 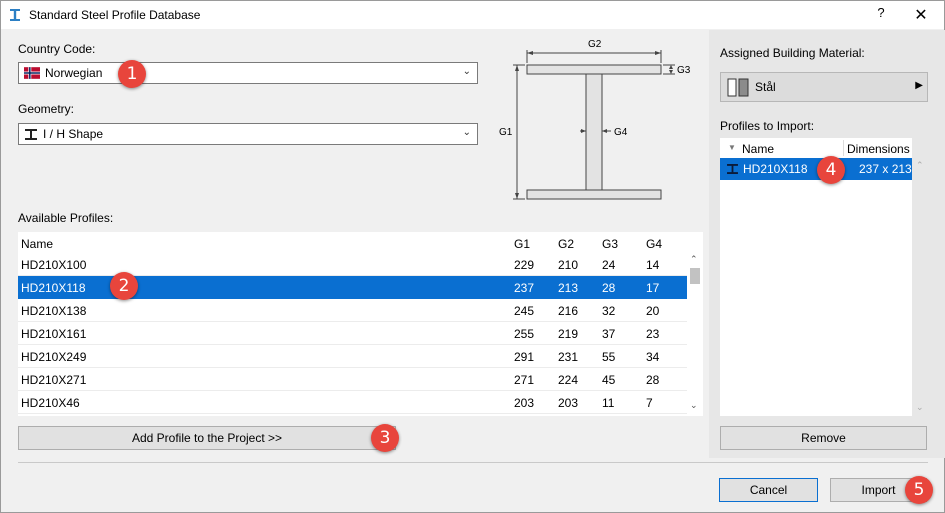 What do you see at coordinates (653, 265) in the screenshot?
I see `cell-g4: 14` at bounding box center [653, 265].